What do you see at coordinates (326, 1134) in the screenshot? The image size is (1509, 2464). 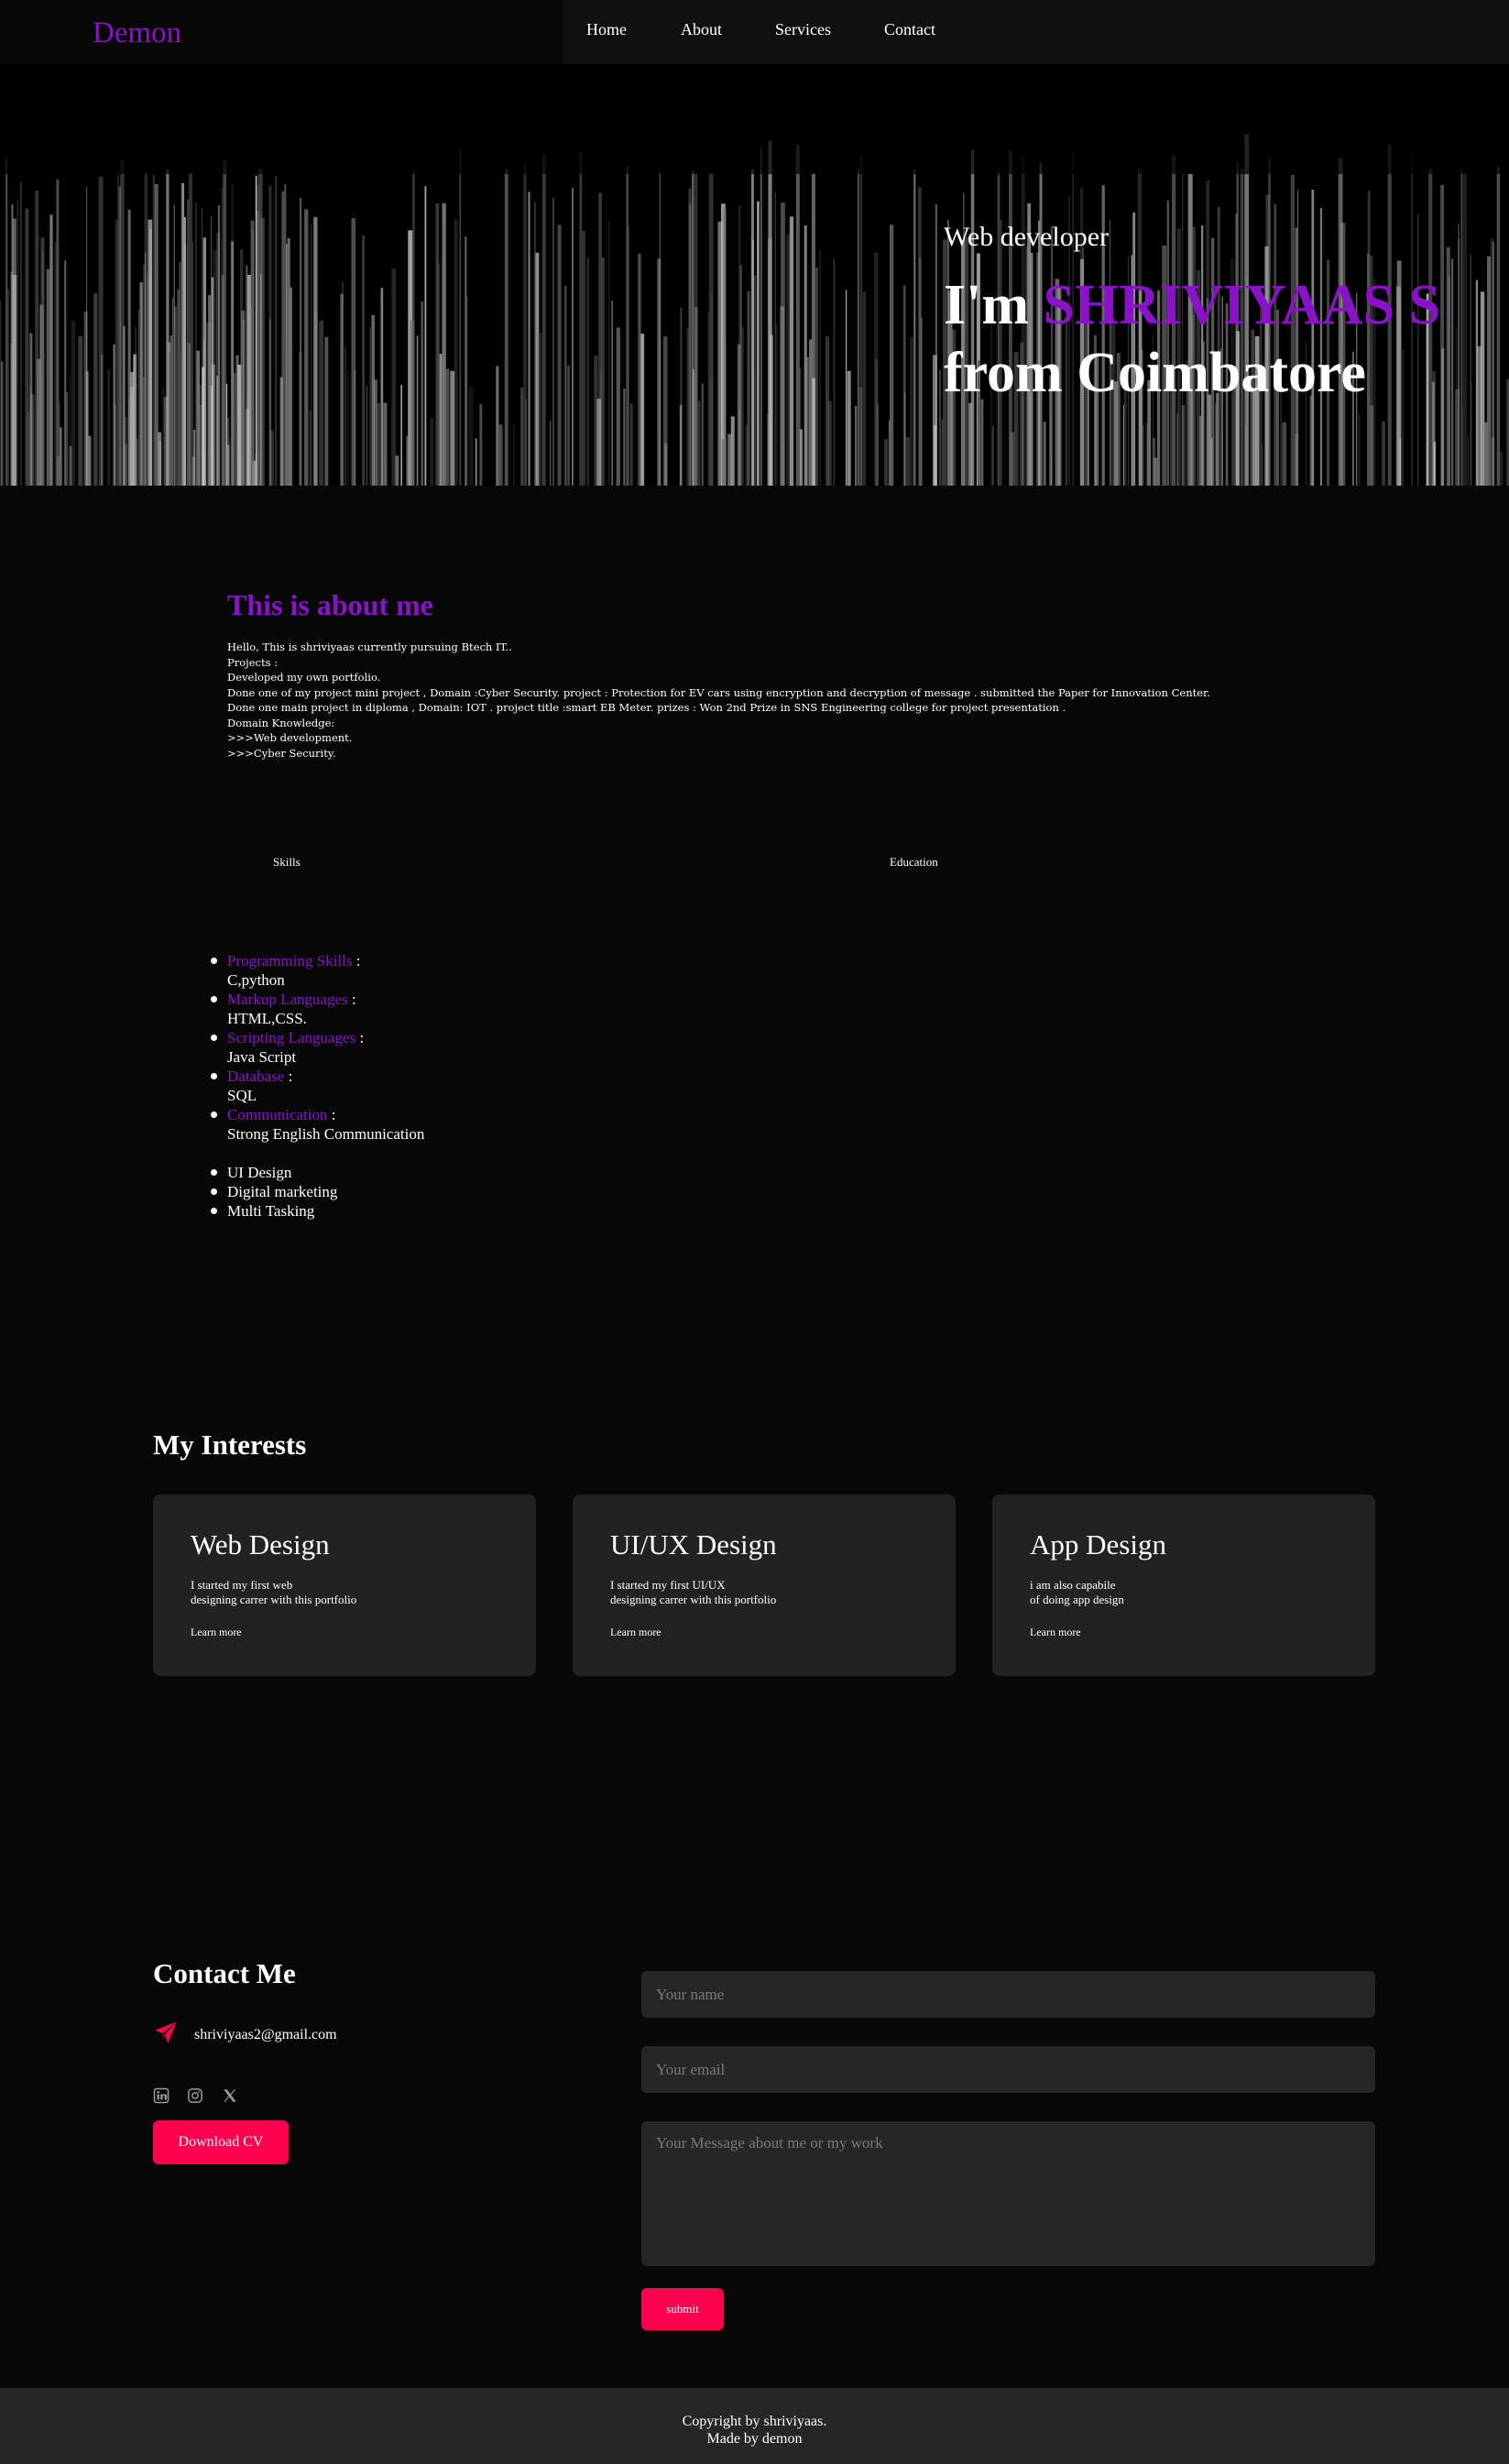 I see `skill-value: Strong English Communication` at bounding box center [326, 1134].